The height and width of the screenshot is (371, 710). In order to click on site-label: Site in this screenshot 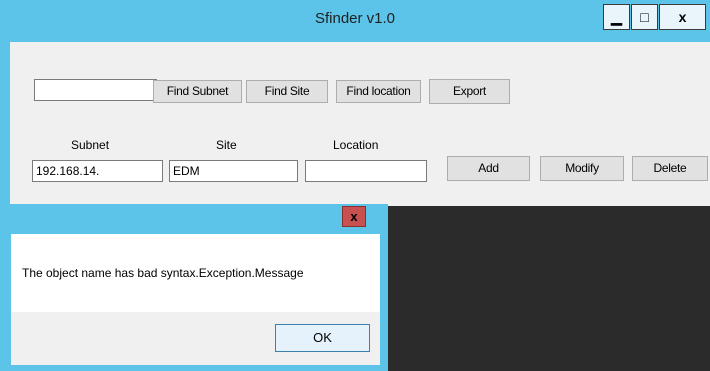, I will do `click(226, 145)`.